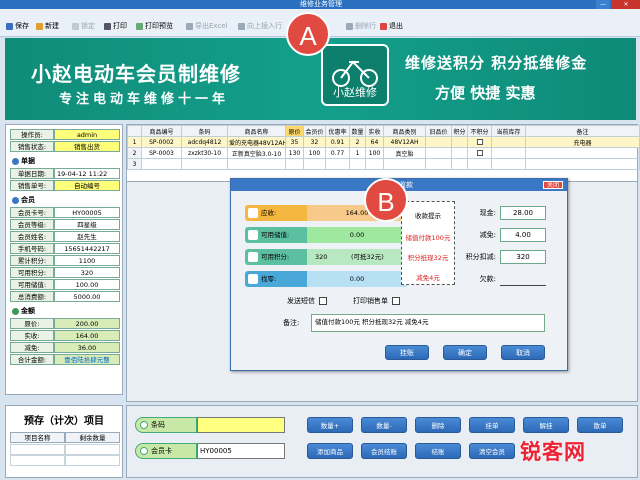 The image size is (640, 480). Describe the element at coordinates (492, 451) in the screenshot. I see `clear-member-button: 清空会员` at that location.